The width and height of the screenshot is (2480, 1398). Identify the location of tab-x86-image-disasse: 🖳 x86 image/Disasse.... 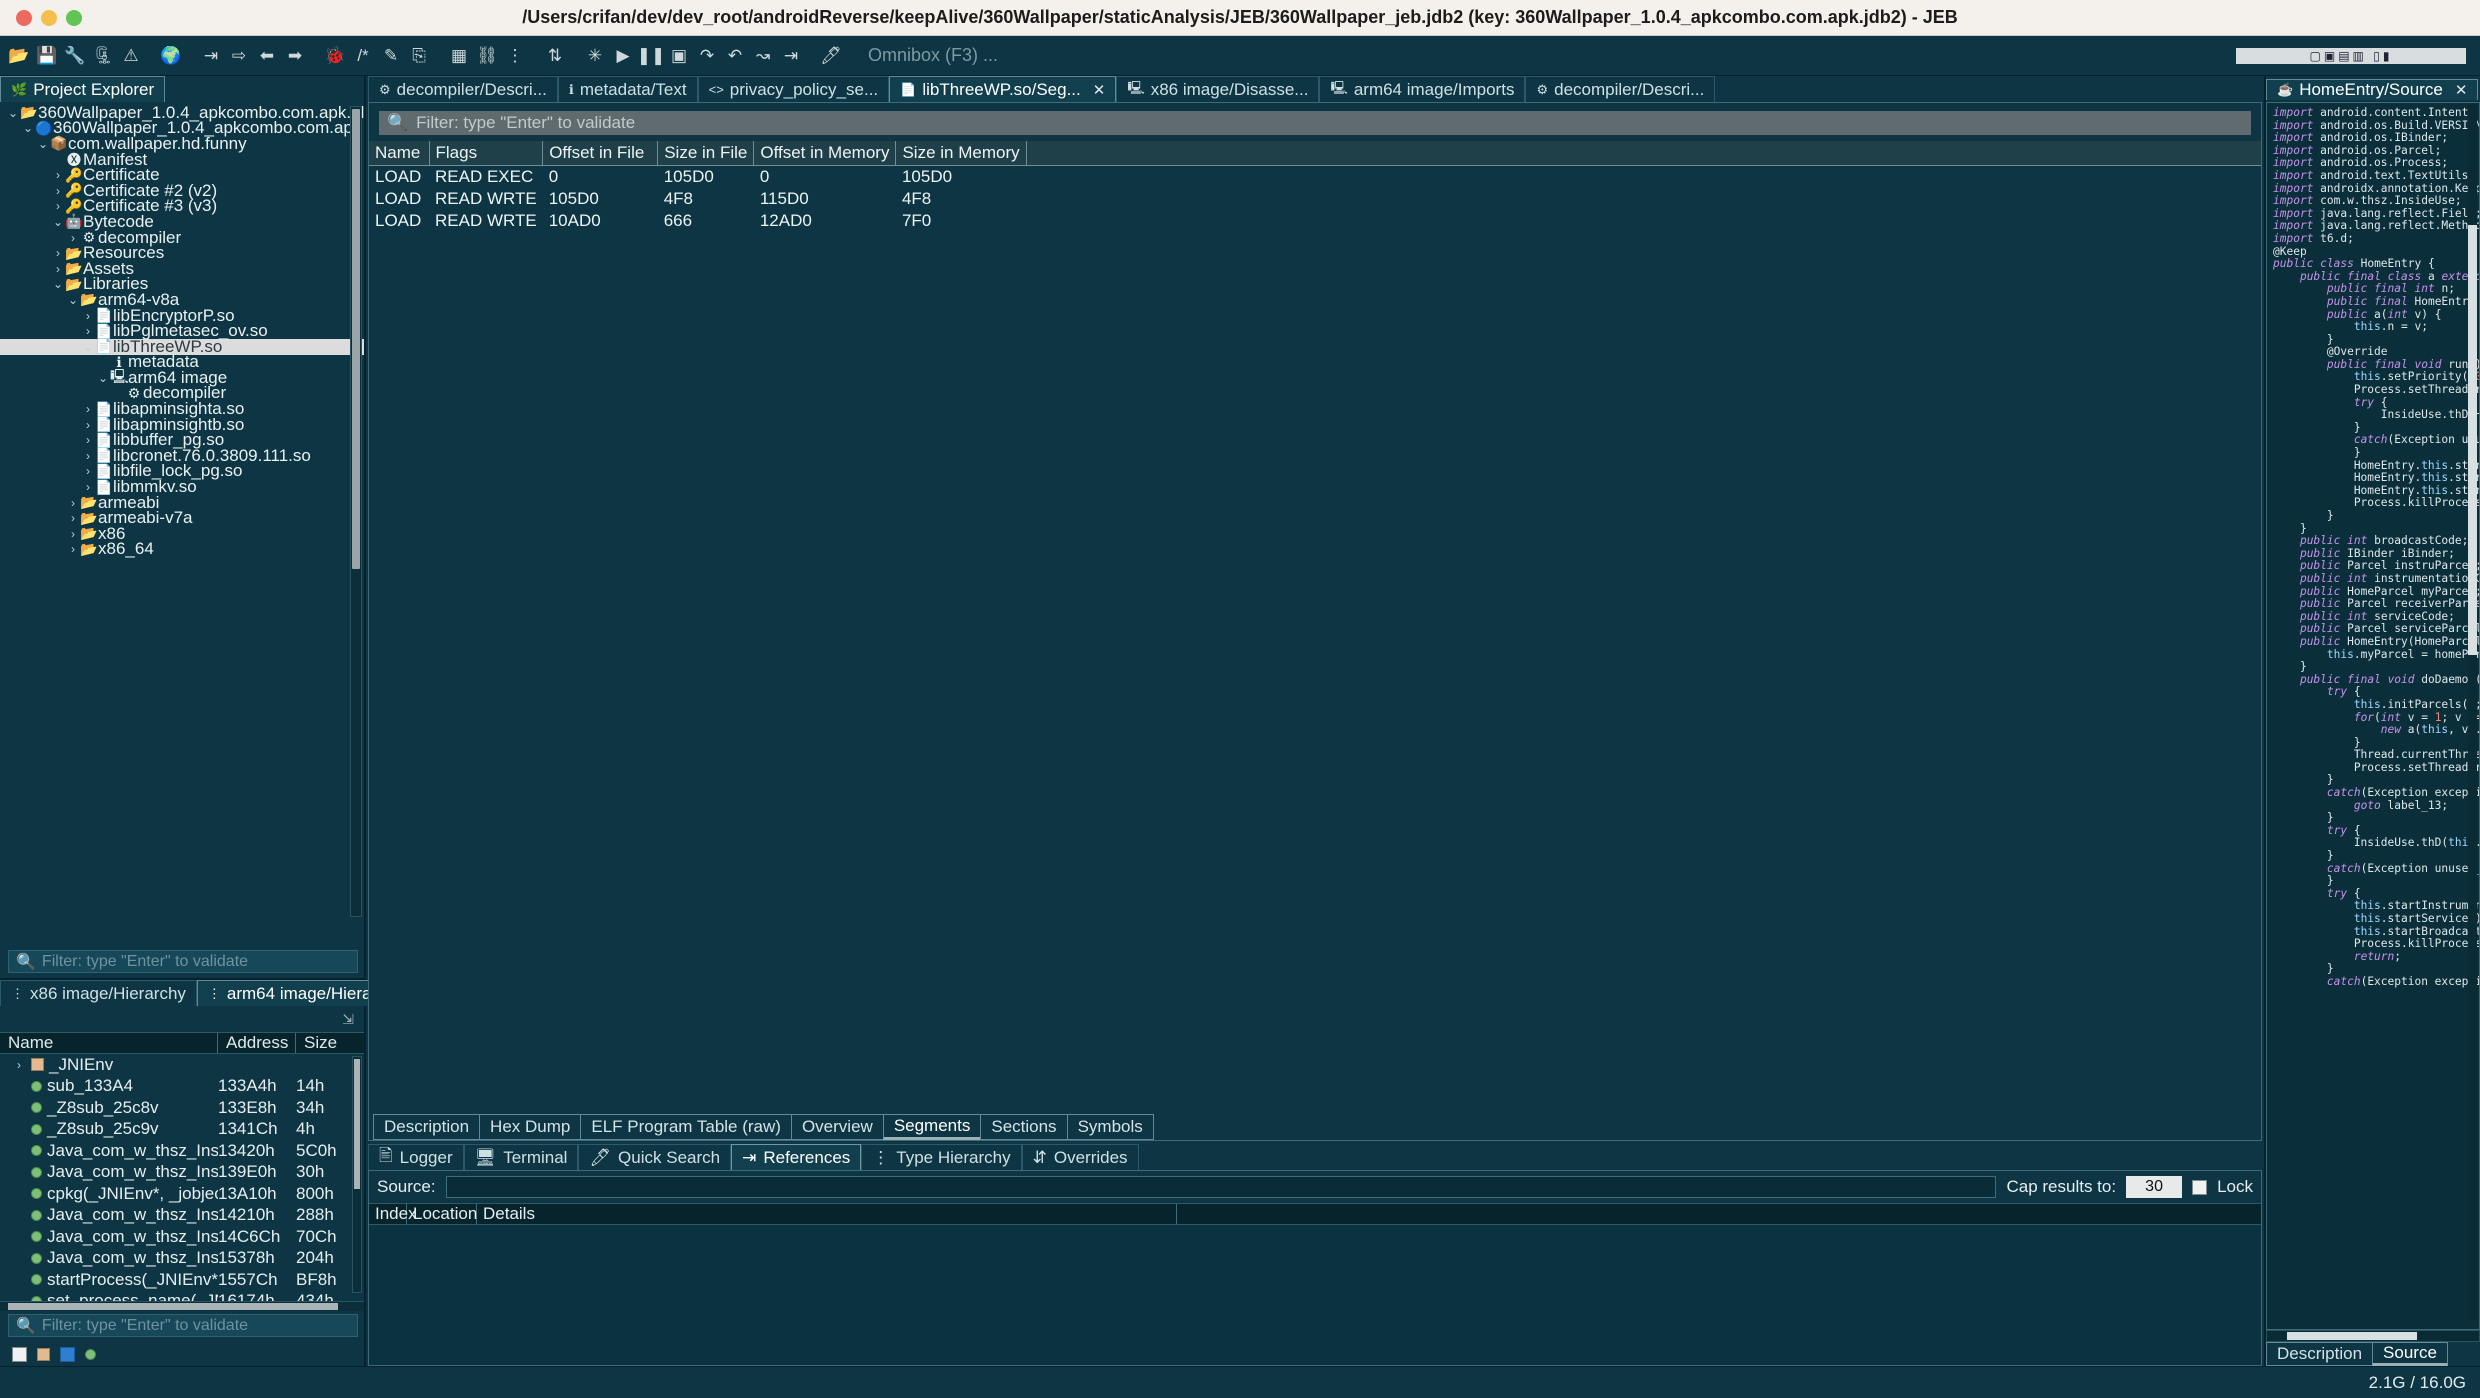
(1218, 89).